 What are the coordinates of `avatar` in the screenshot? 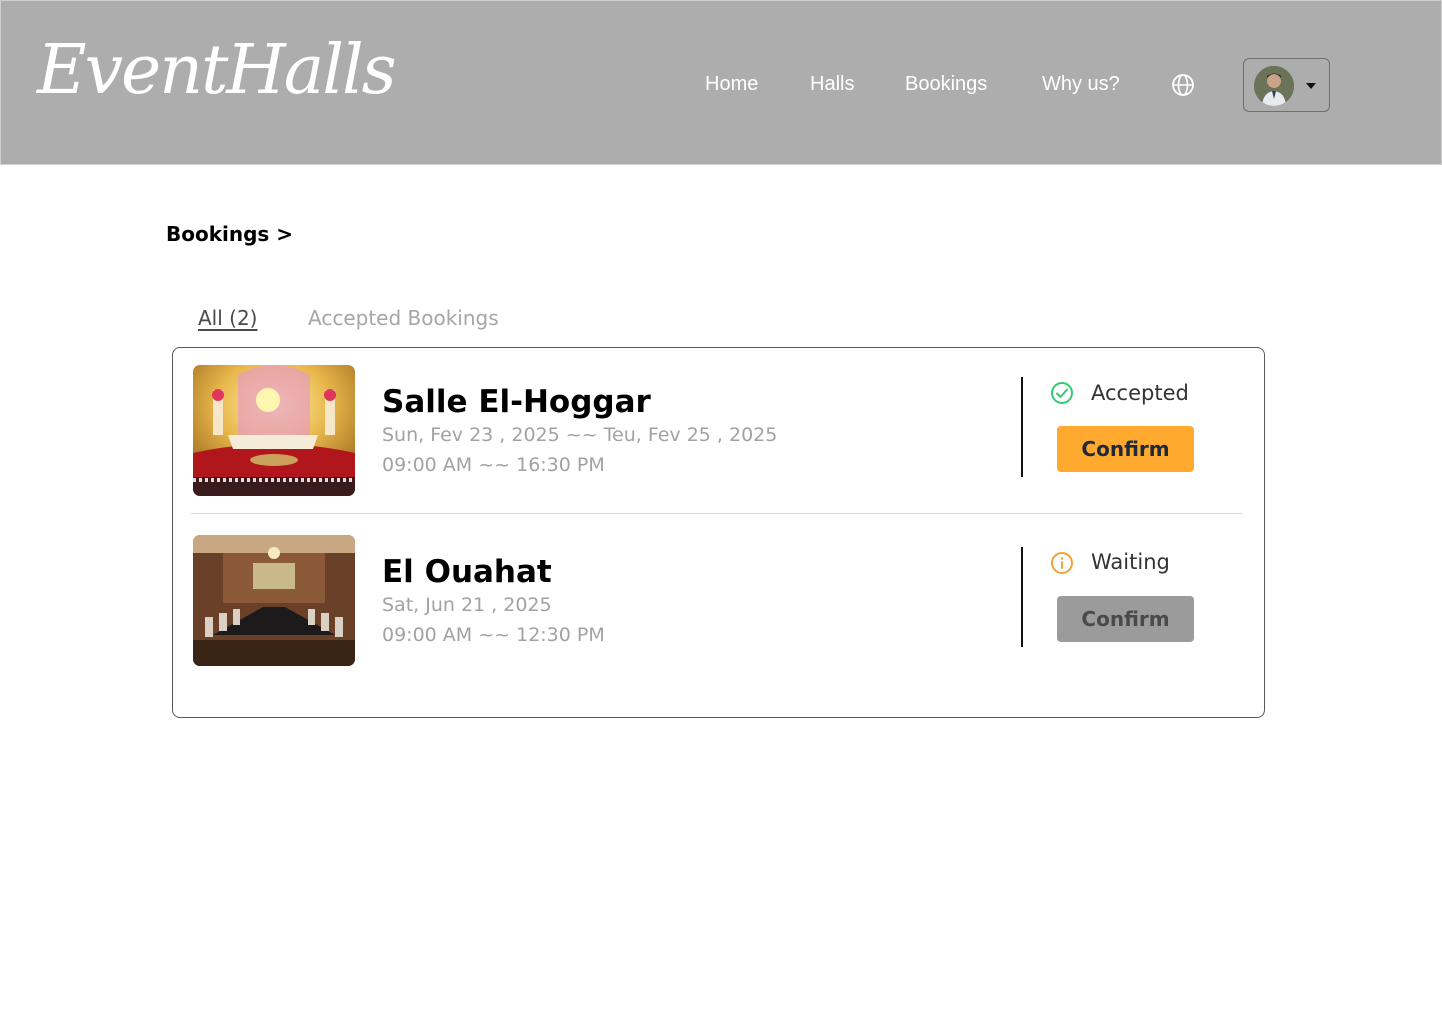 It's located at (1274, 86).